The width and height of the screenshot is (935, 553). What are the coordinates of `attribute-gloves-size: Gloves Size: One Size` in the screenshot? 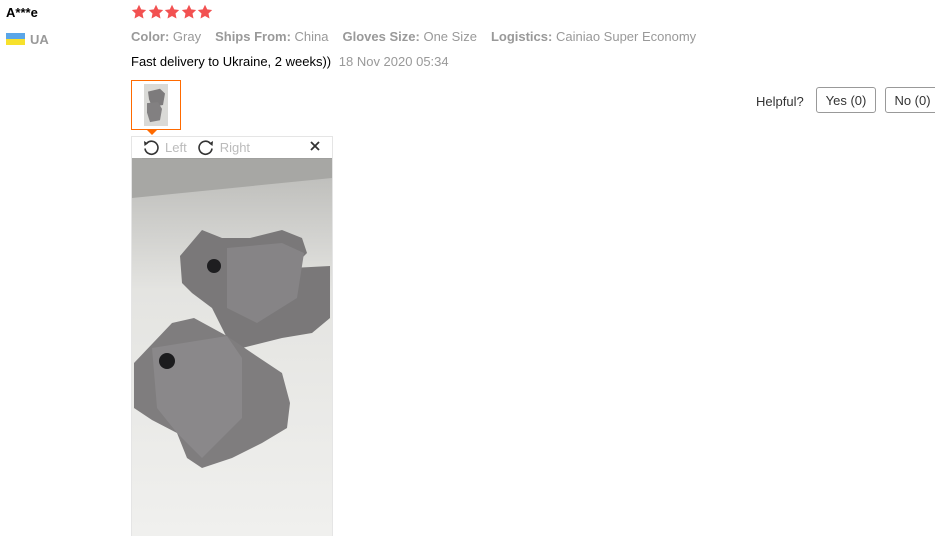 It's located at (409, 36).